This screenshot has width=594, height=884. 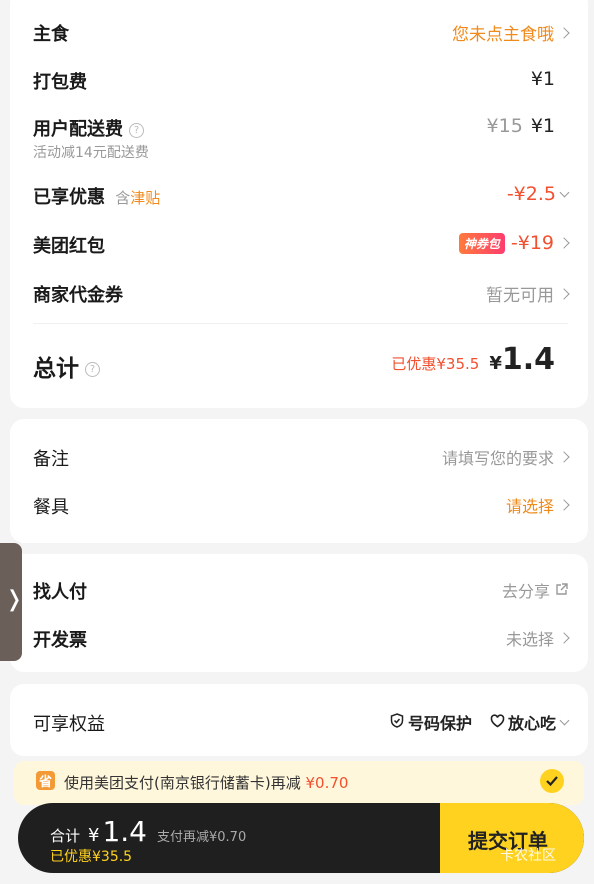 I want to click on voucher-value: 暂无可用, so click(x=520, y=296).